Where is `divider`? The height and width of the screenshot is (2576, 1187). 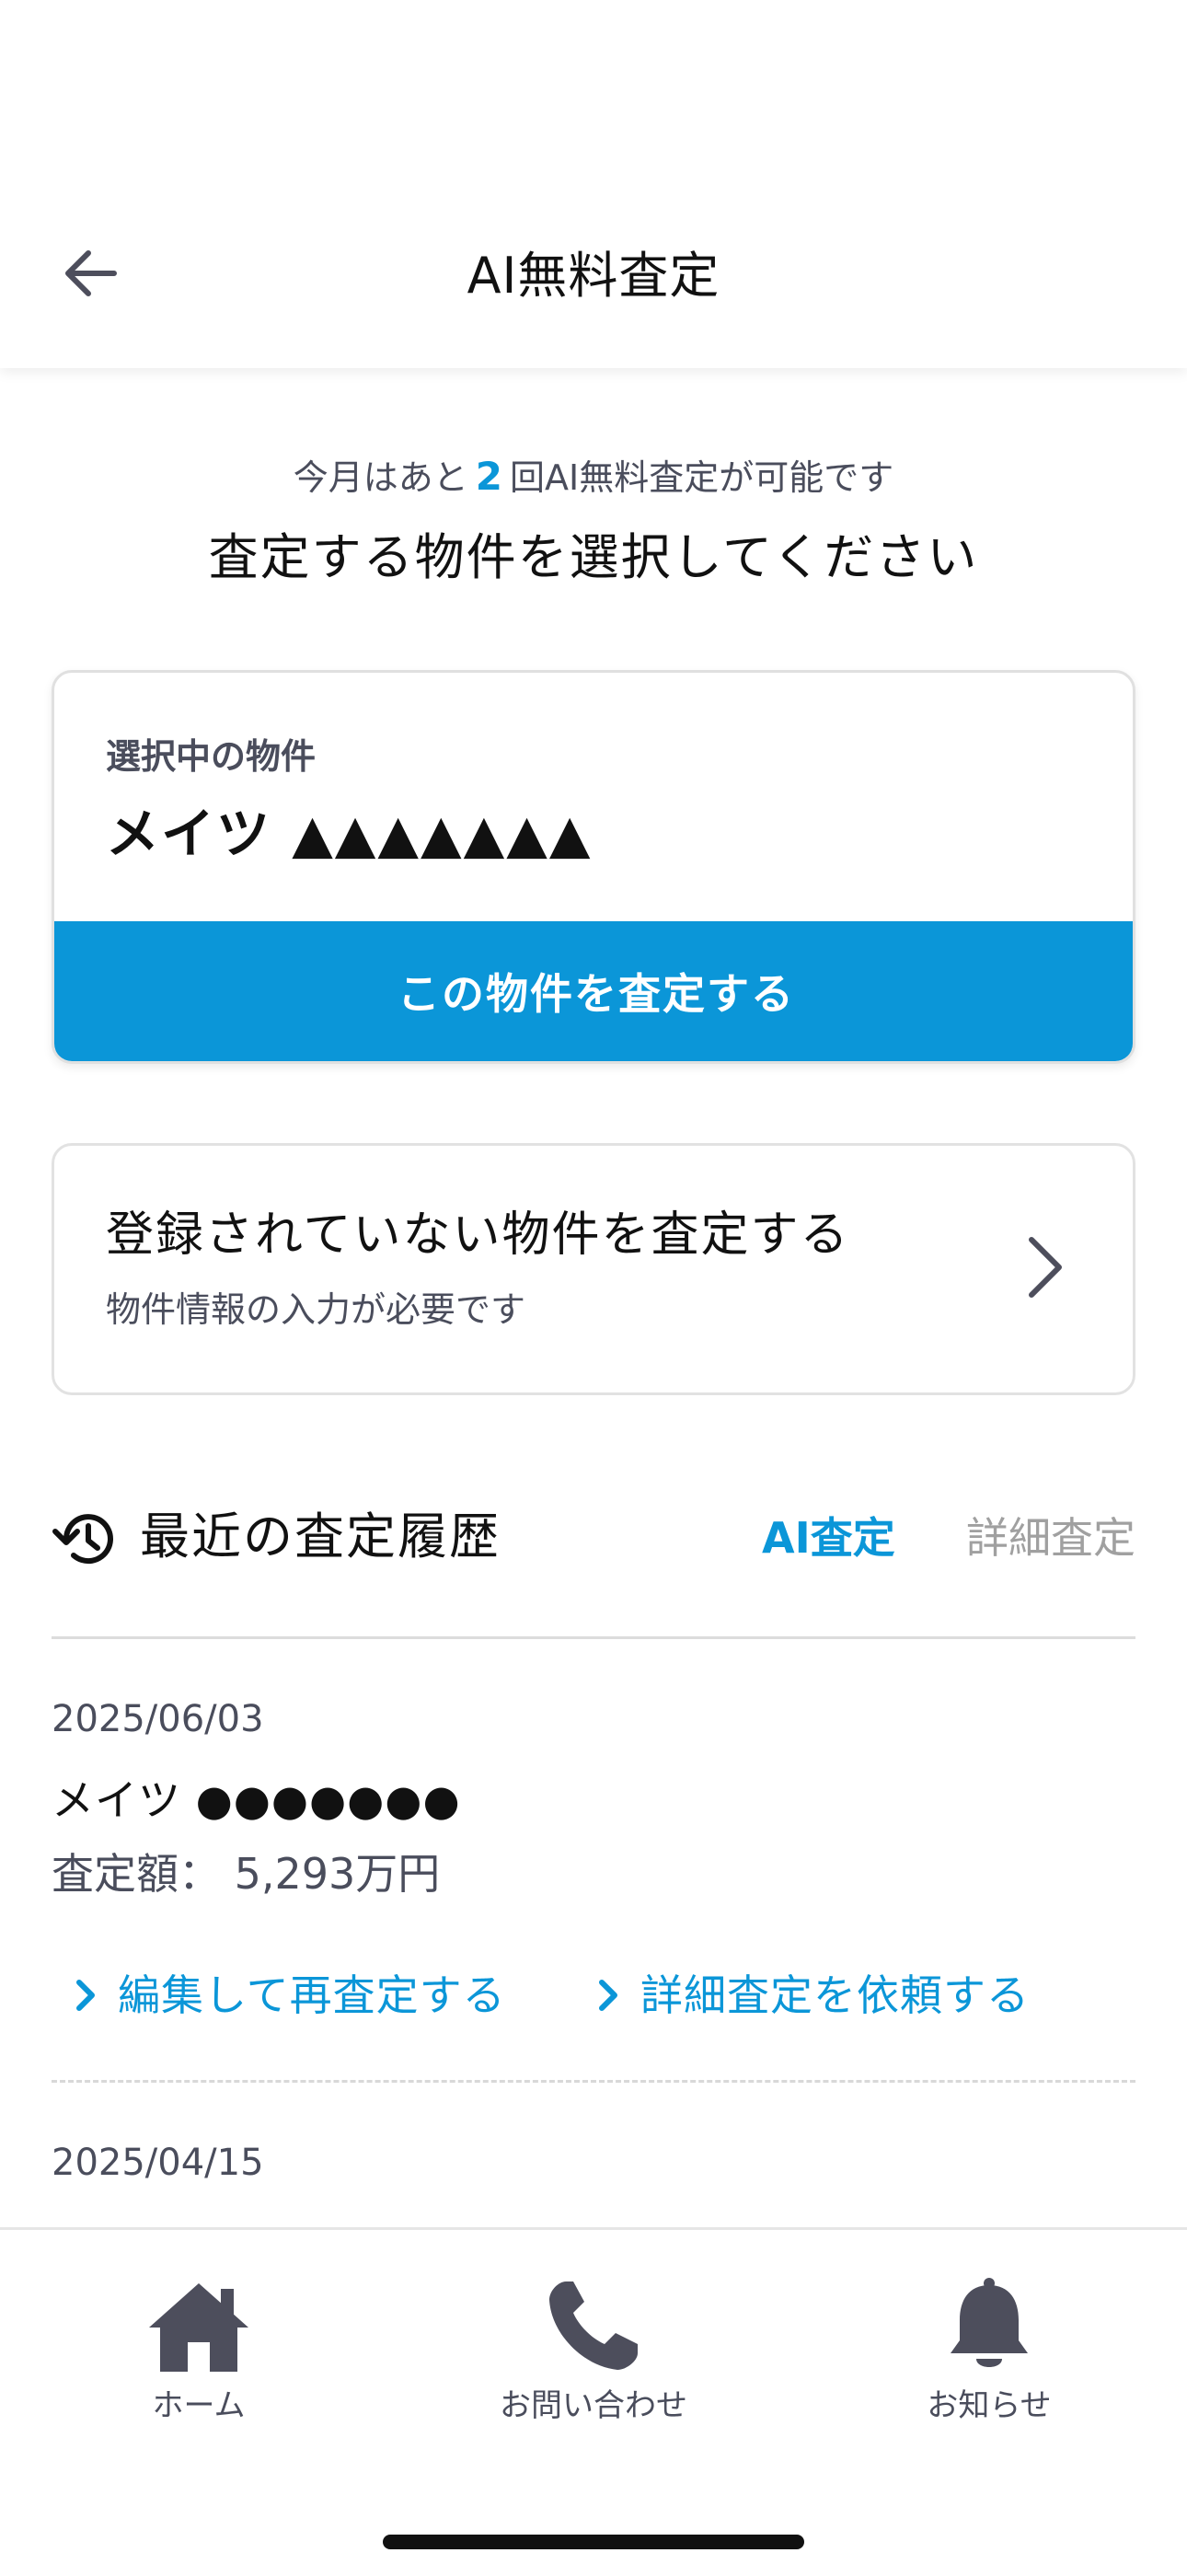
divider is located at coordinates (593, 1637).